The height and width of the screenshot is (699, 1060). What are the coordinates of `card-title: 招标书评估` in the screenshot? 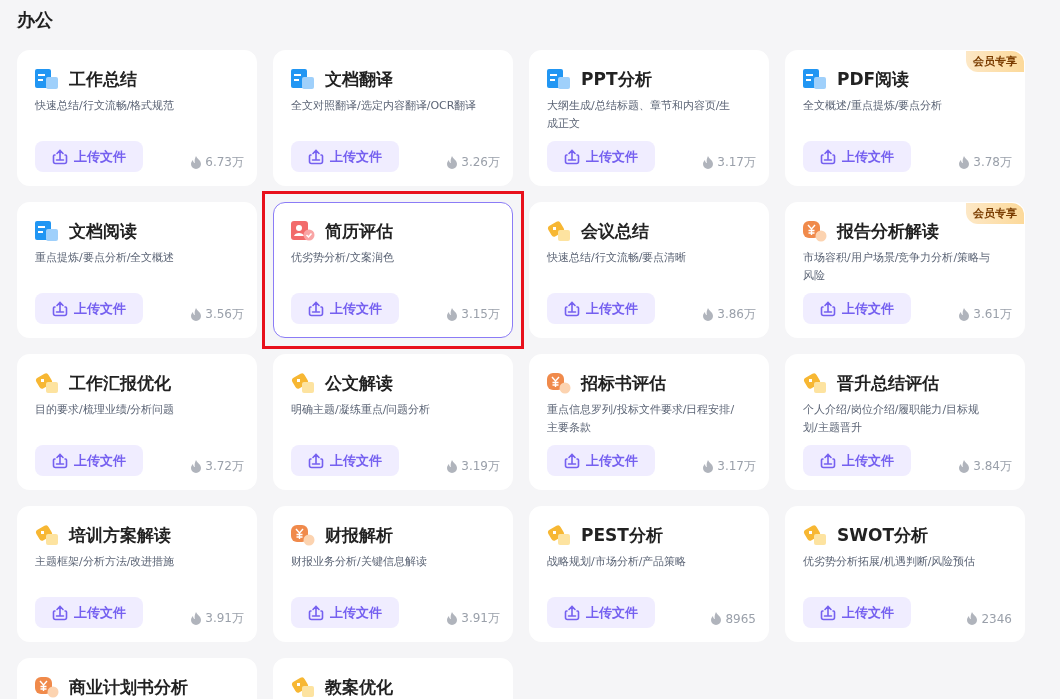 It's located at (623, 383).